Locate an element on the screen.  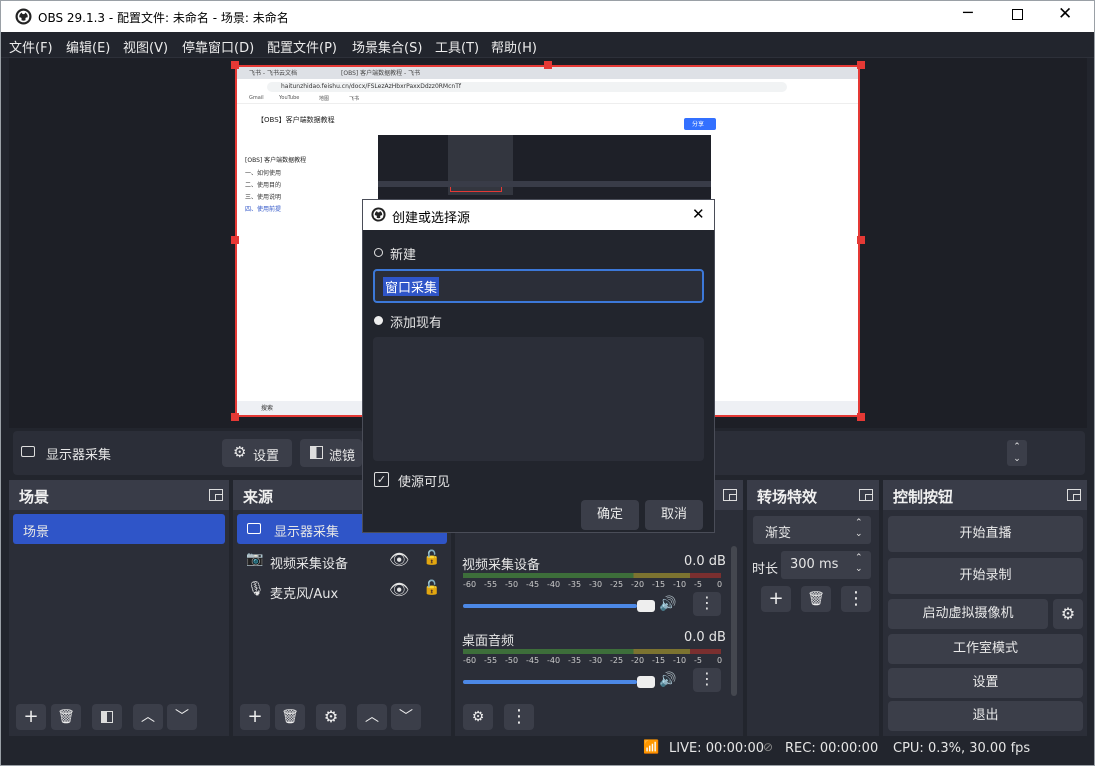
scene-down-button: ﹀ is located at coordinates (182, 717).